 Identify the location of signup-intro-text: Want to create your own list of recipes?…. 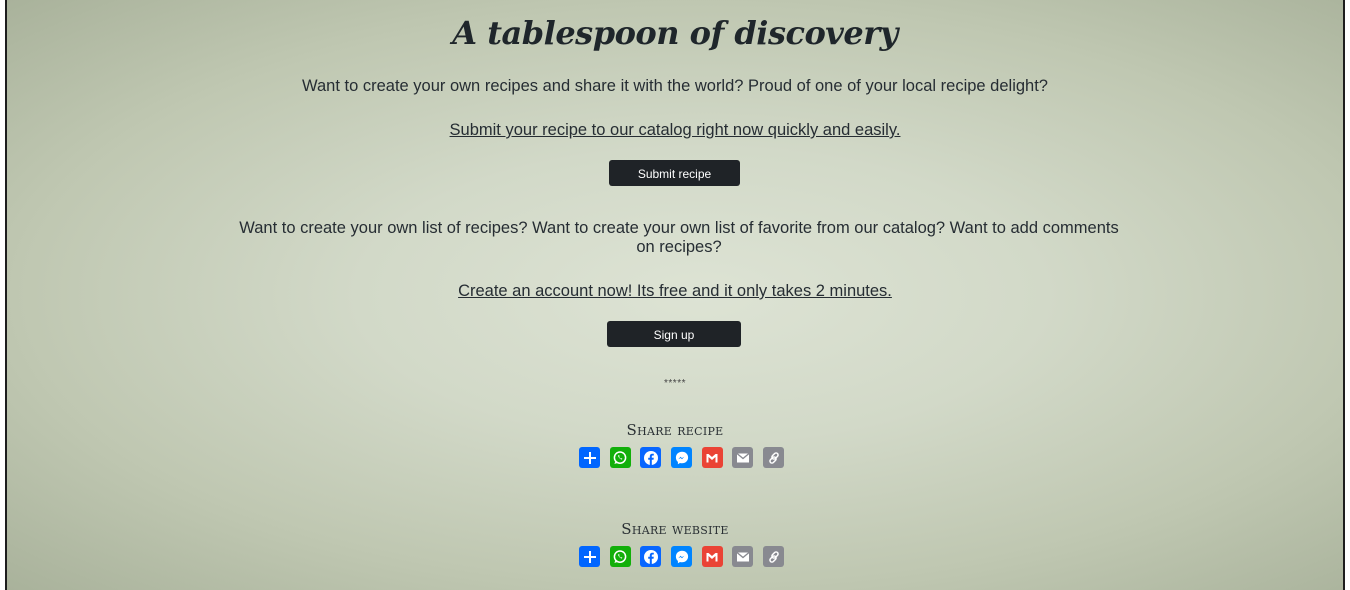
(679, 237).